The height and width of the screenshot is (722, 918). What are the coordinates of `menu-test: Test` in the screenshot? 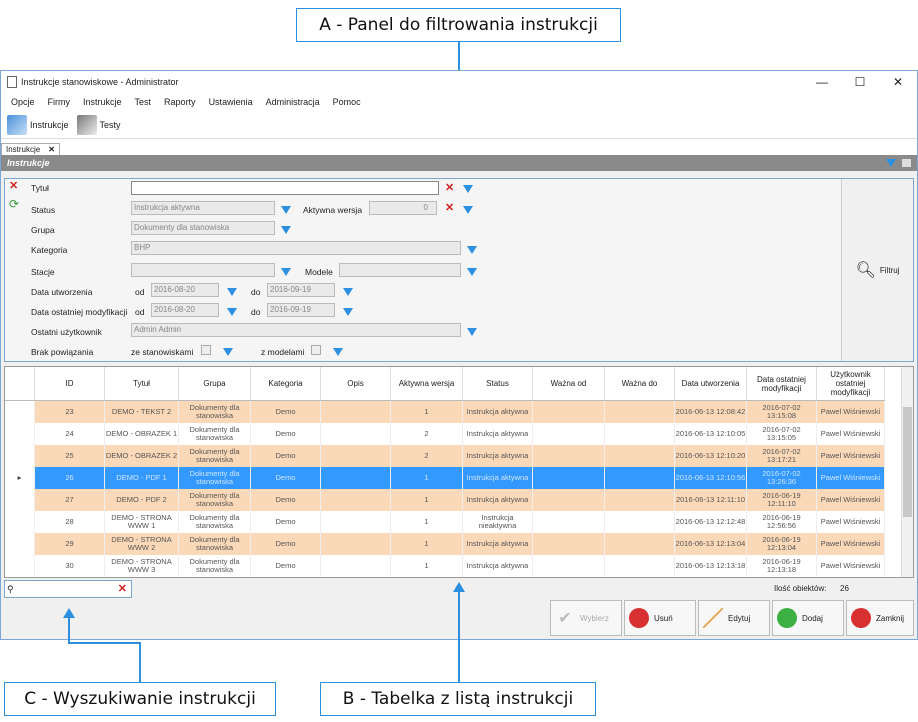 It's located at (143, 102).